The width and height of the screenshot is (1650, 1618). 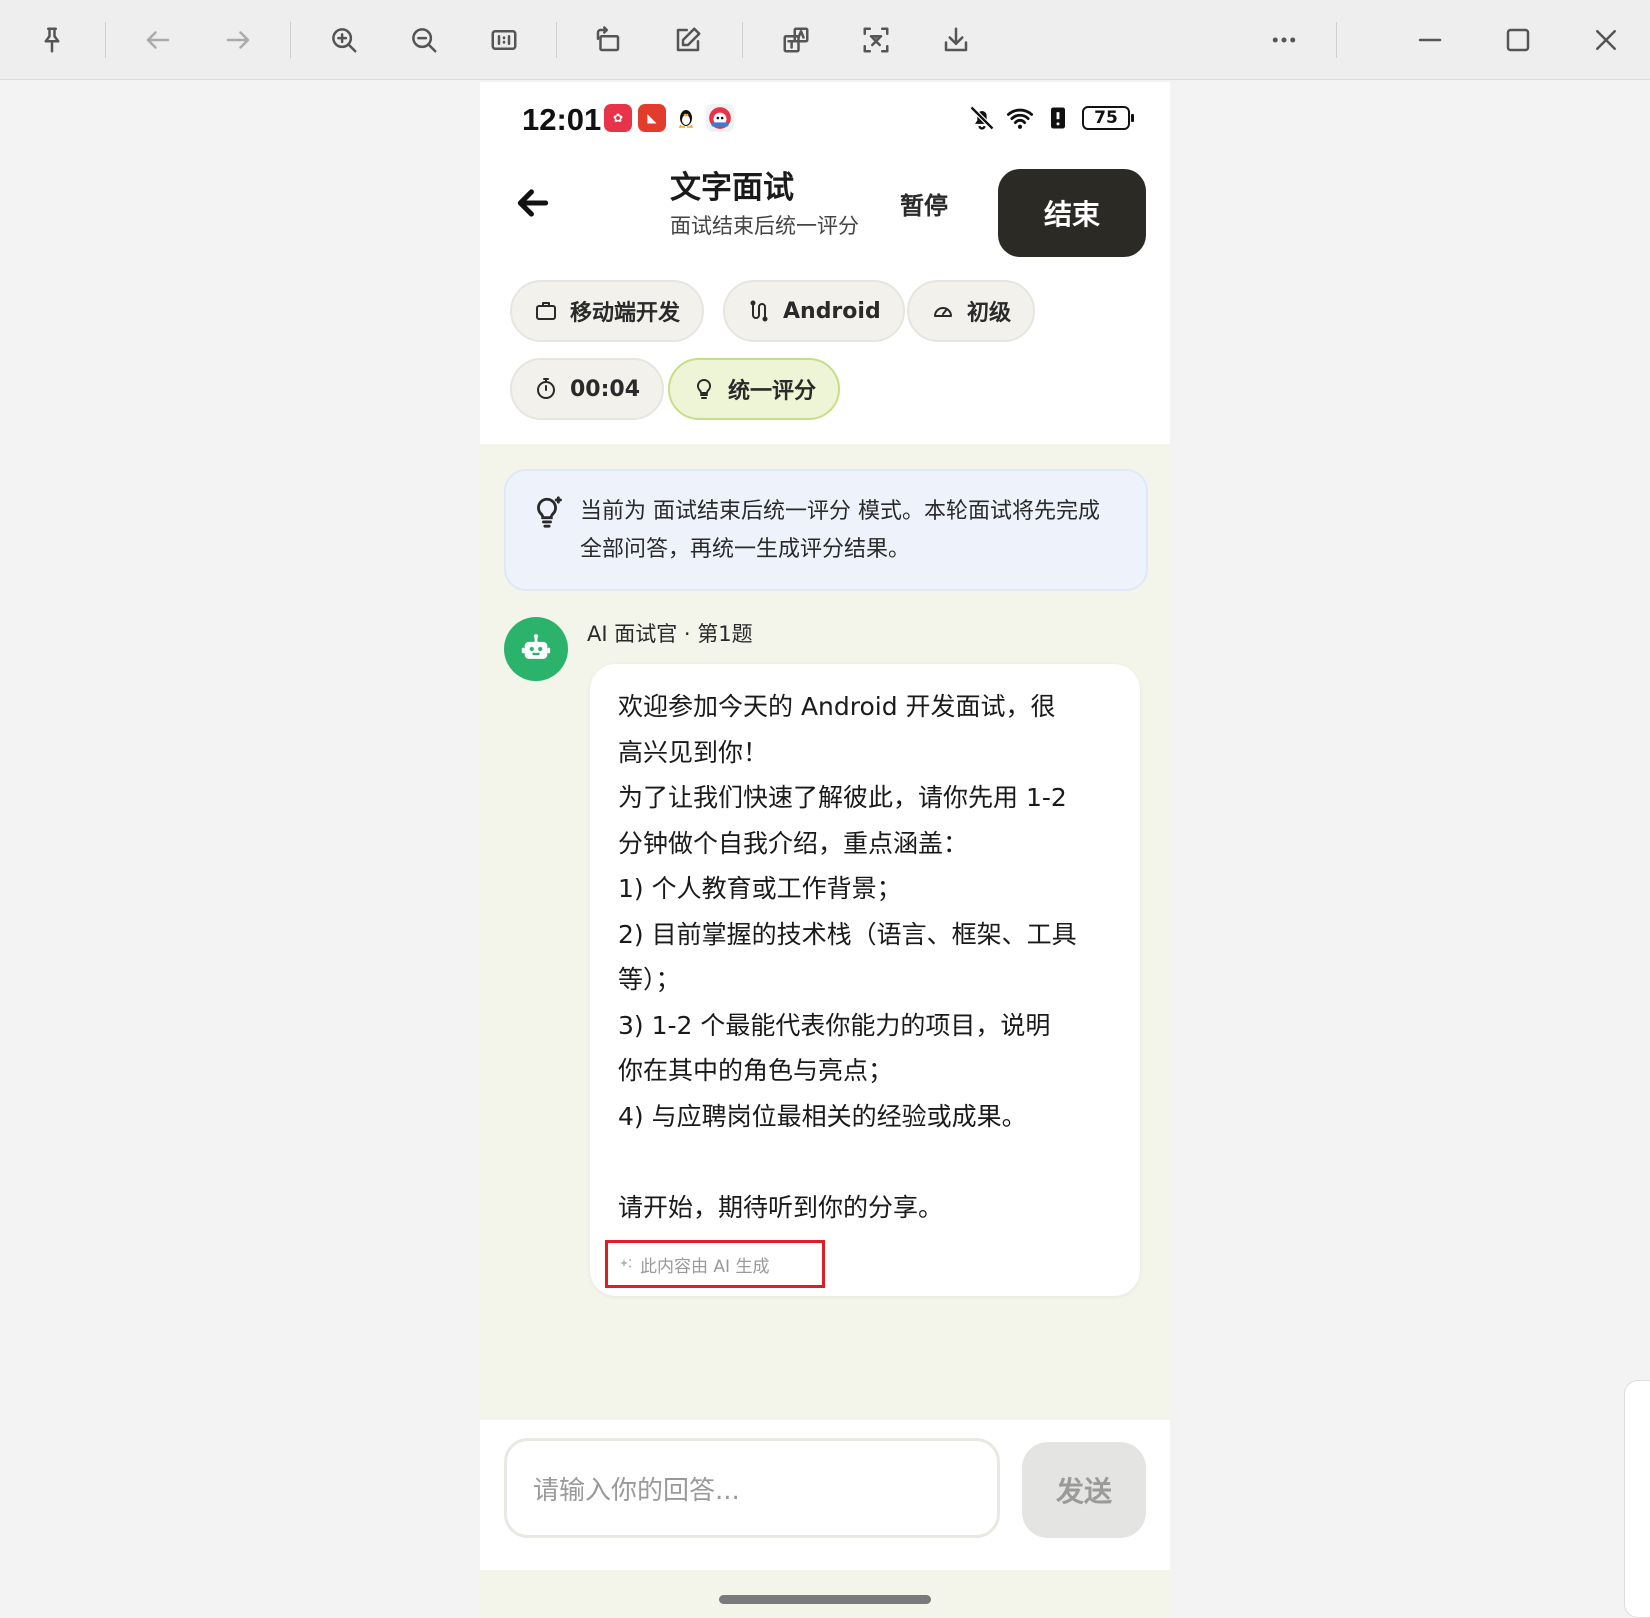 I want to click on actual-size-icon, so click(x=504, y=40).